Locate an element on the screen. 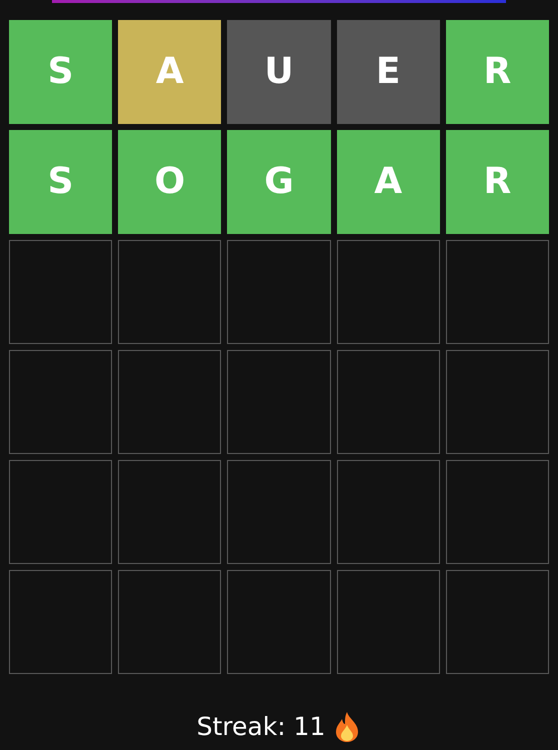  letter-tile: O is located at coordinates (170, 182).